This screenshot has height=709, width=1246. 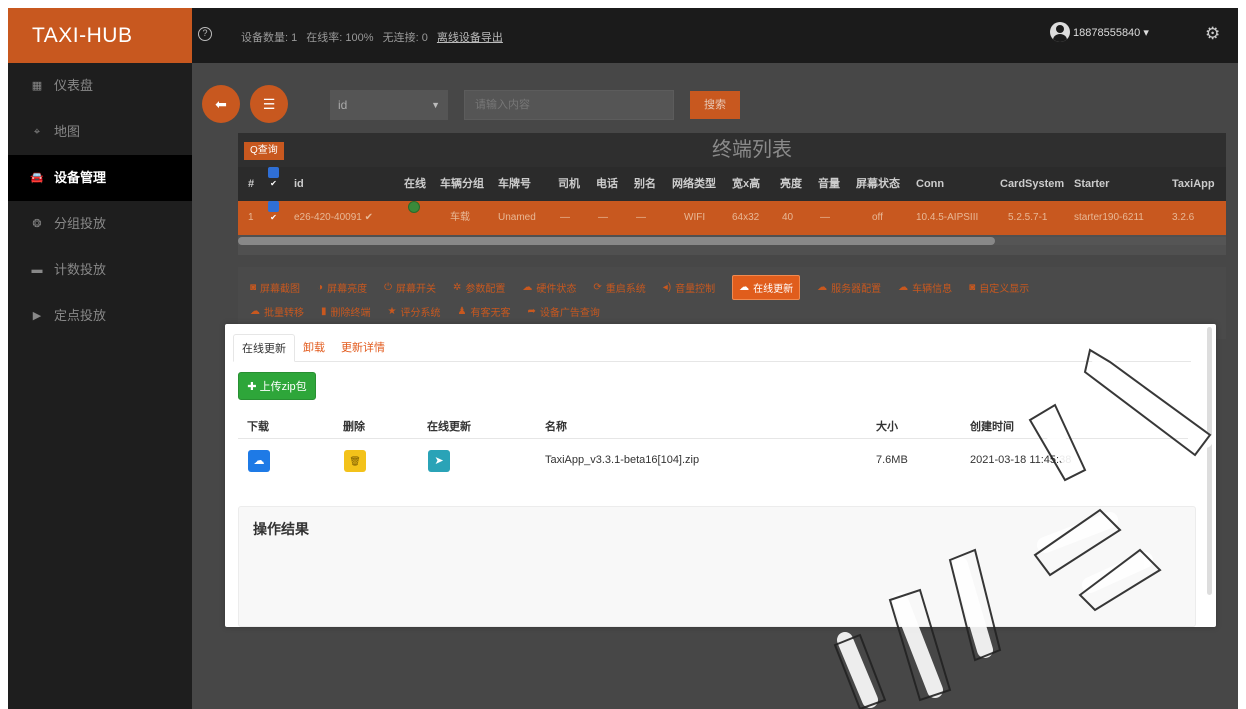 What do you see at coordinates (645, 184) in the screenshot?
I see `column-header: 别名` at bounding box center [645, 184].